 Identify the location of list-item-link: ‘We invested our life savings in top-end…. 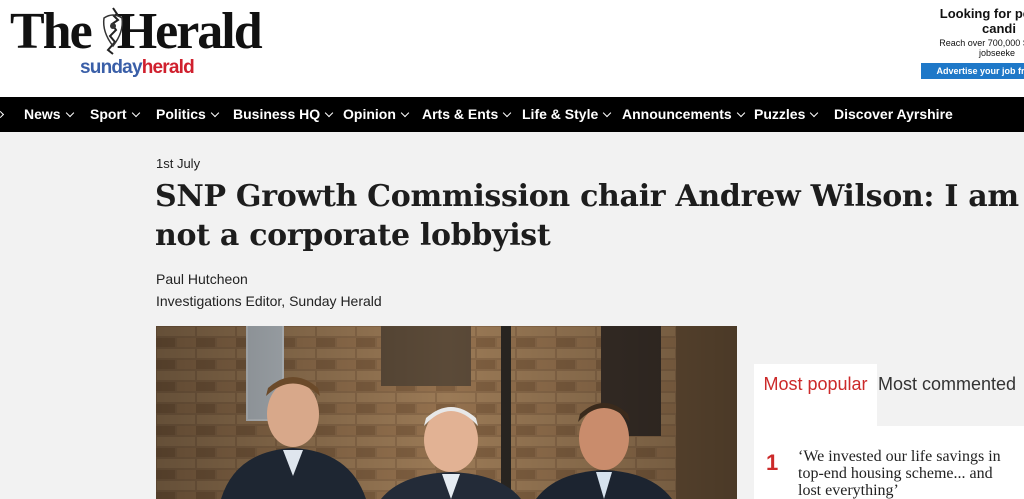
(903, 473).